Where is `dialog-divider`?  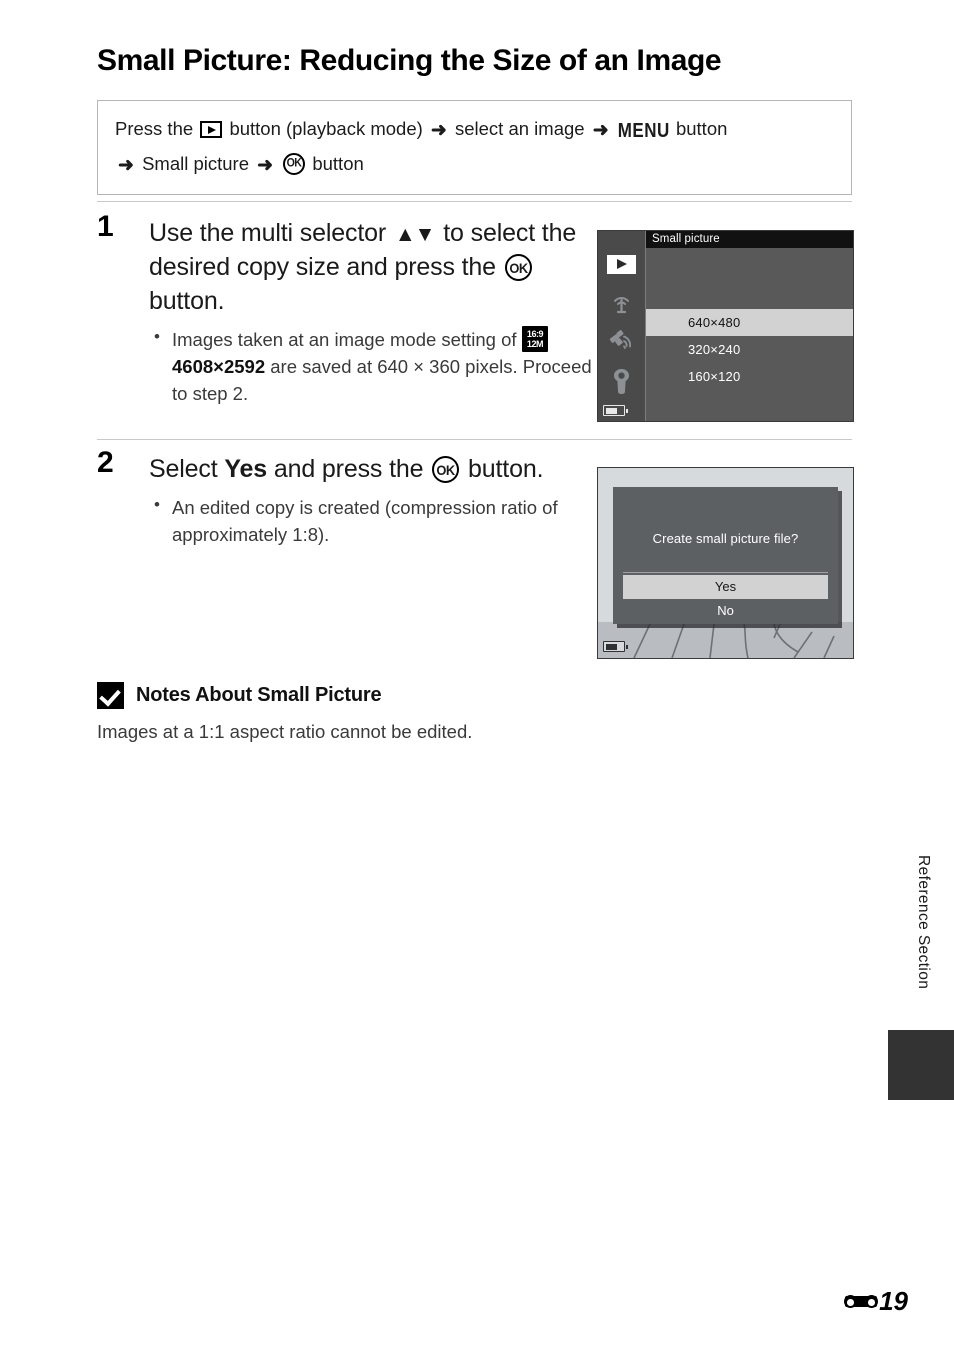
dialog-divider is located at coordinates (725, 572).